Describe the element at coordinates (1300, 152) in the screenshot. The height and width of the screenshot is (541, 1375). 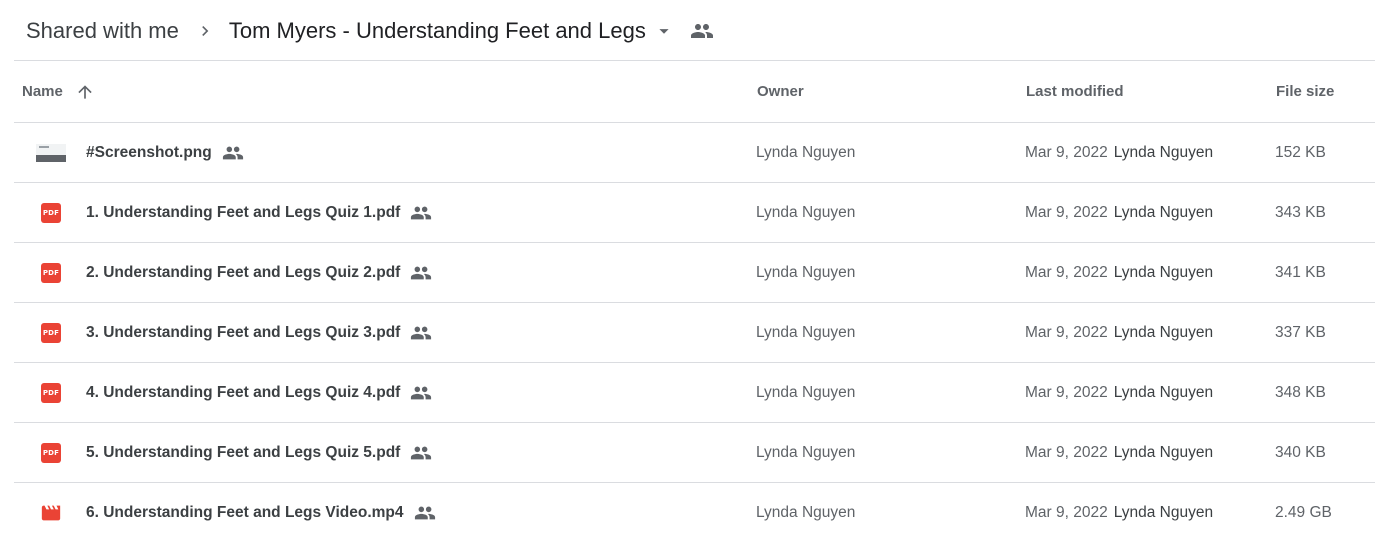
I see `file-size: 152 KB` at that location.